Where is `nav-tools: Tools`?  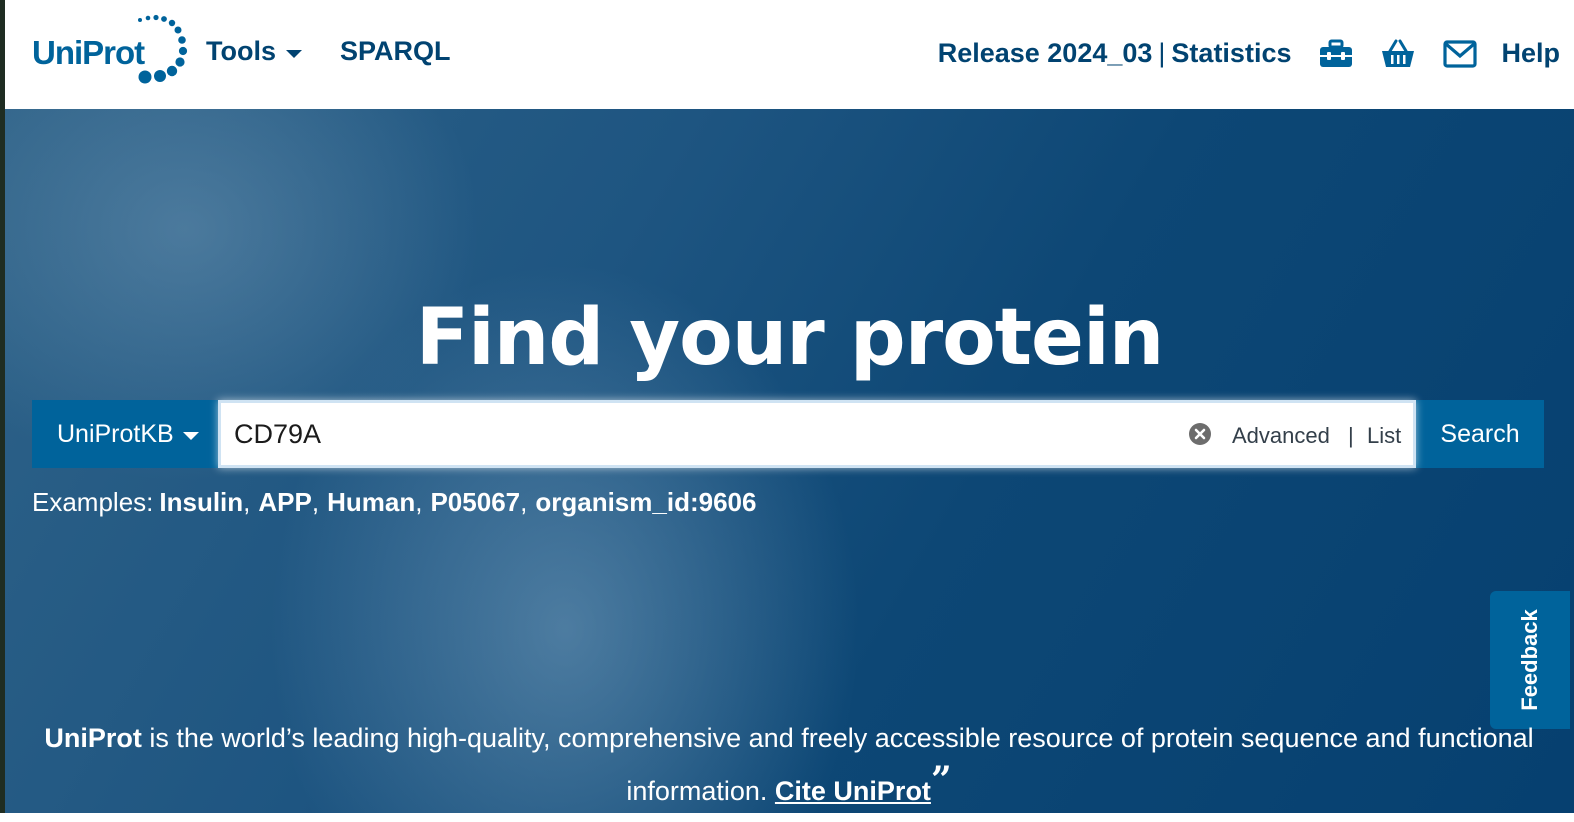
nav-tools: Tools is located at coordinates (254, 51).